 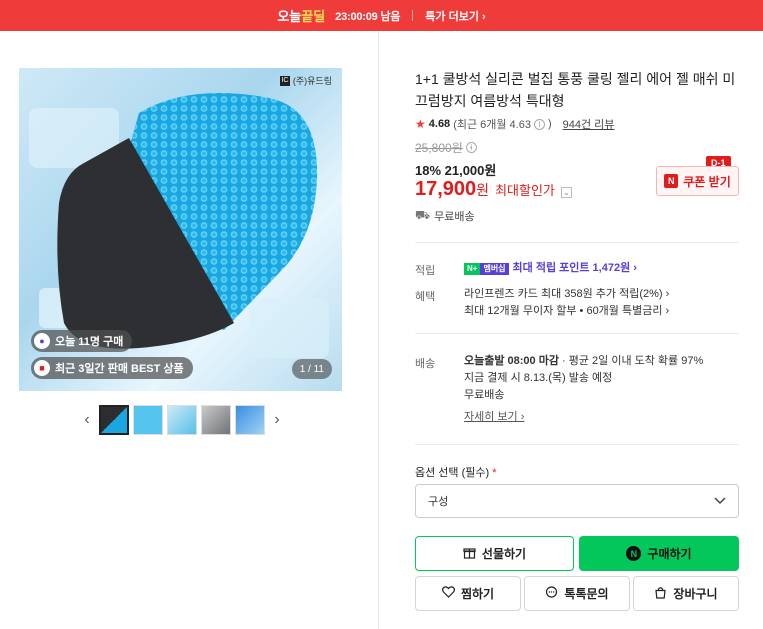 I want to click on cart-button: 장바구니, so click(x=686, y=593).